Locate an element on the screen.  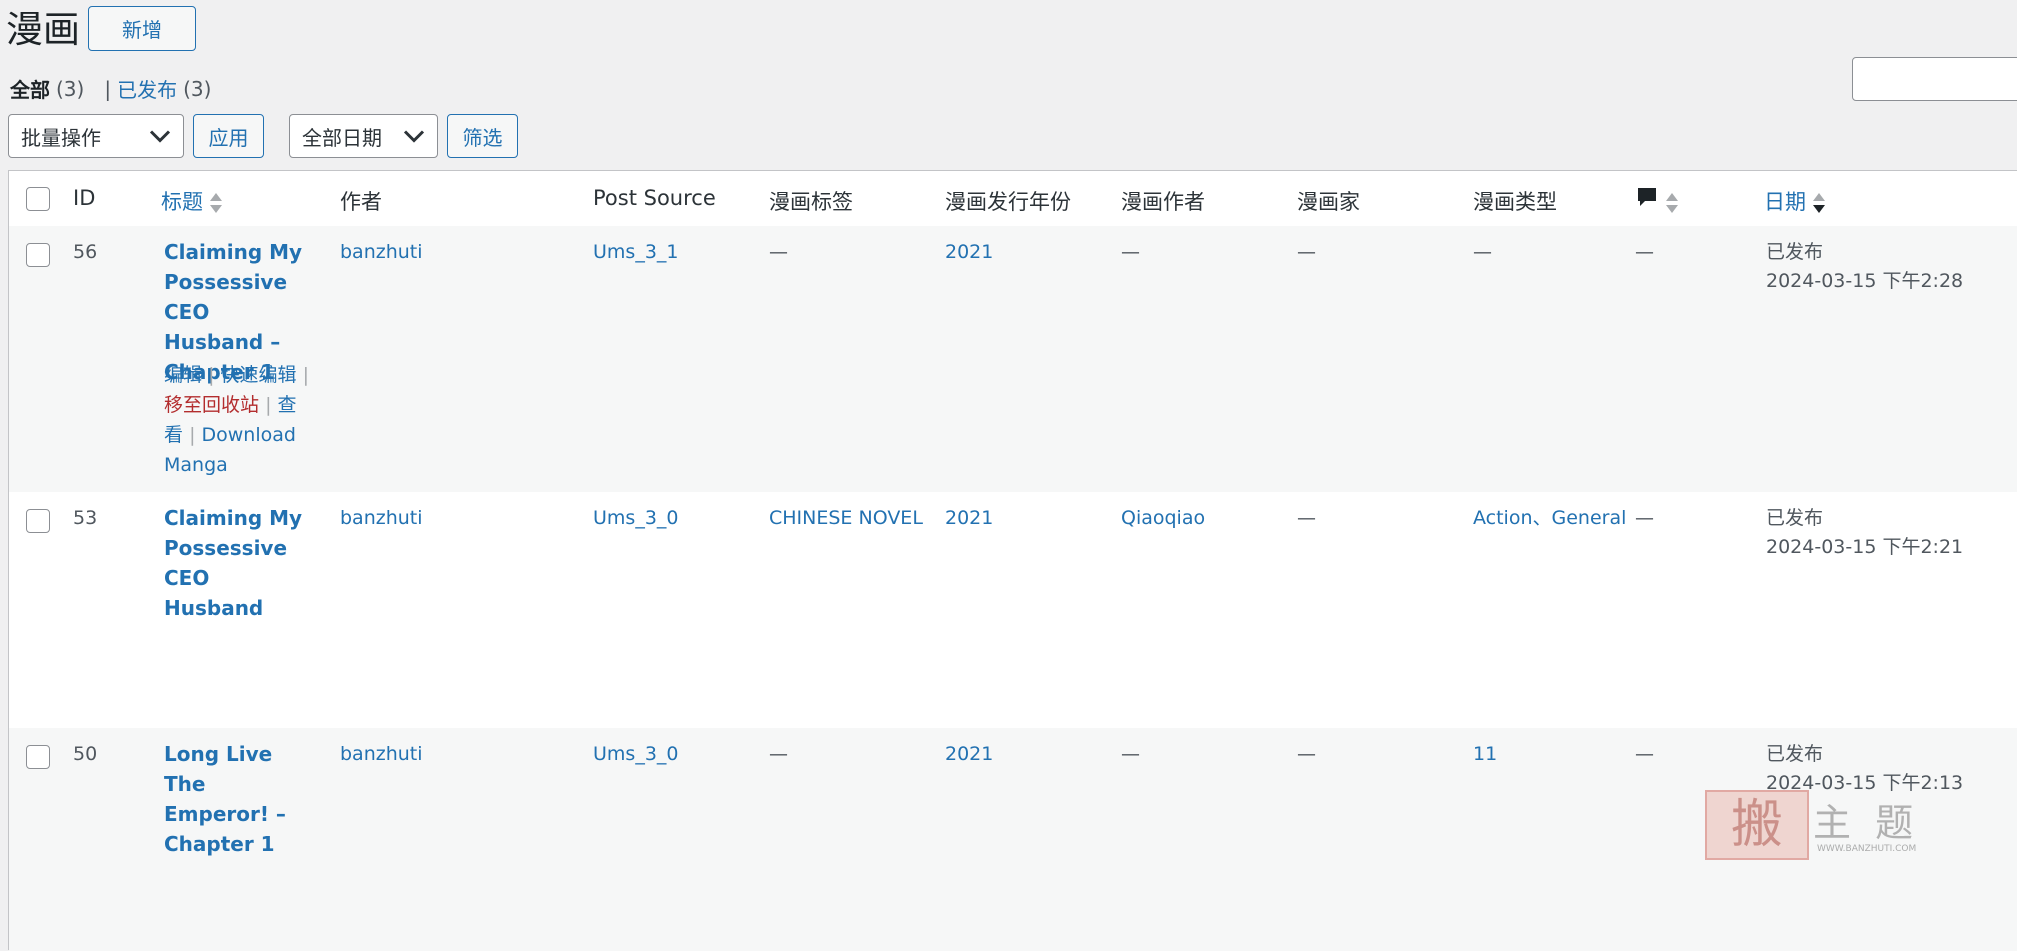
column-comments is located at coordinates (1657, 200).